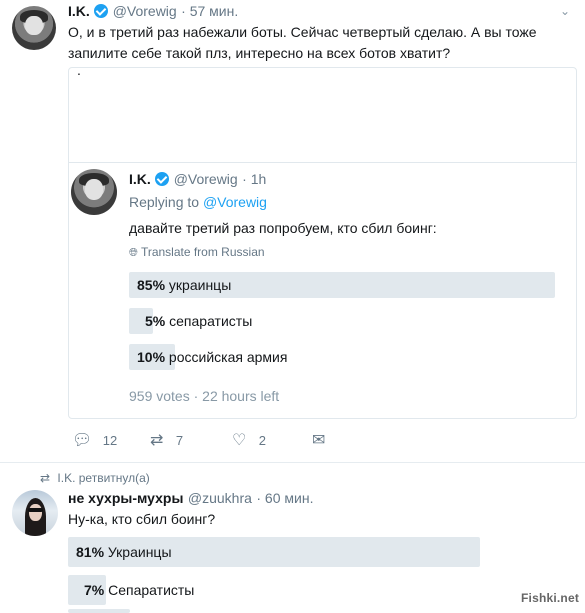  I want to click on retweet-icon: ⇄, so click(157, 440).